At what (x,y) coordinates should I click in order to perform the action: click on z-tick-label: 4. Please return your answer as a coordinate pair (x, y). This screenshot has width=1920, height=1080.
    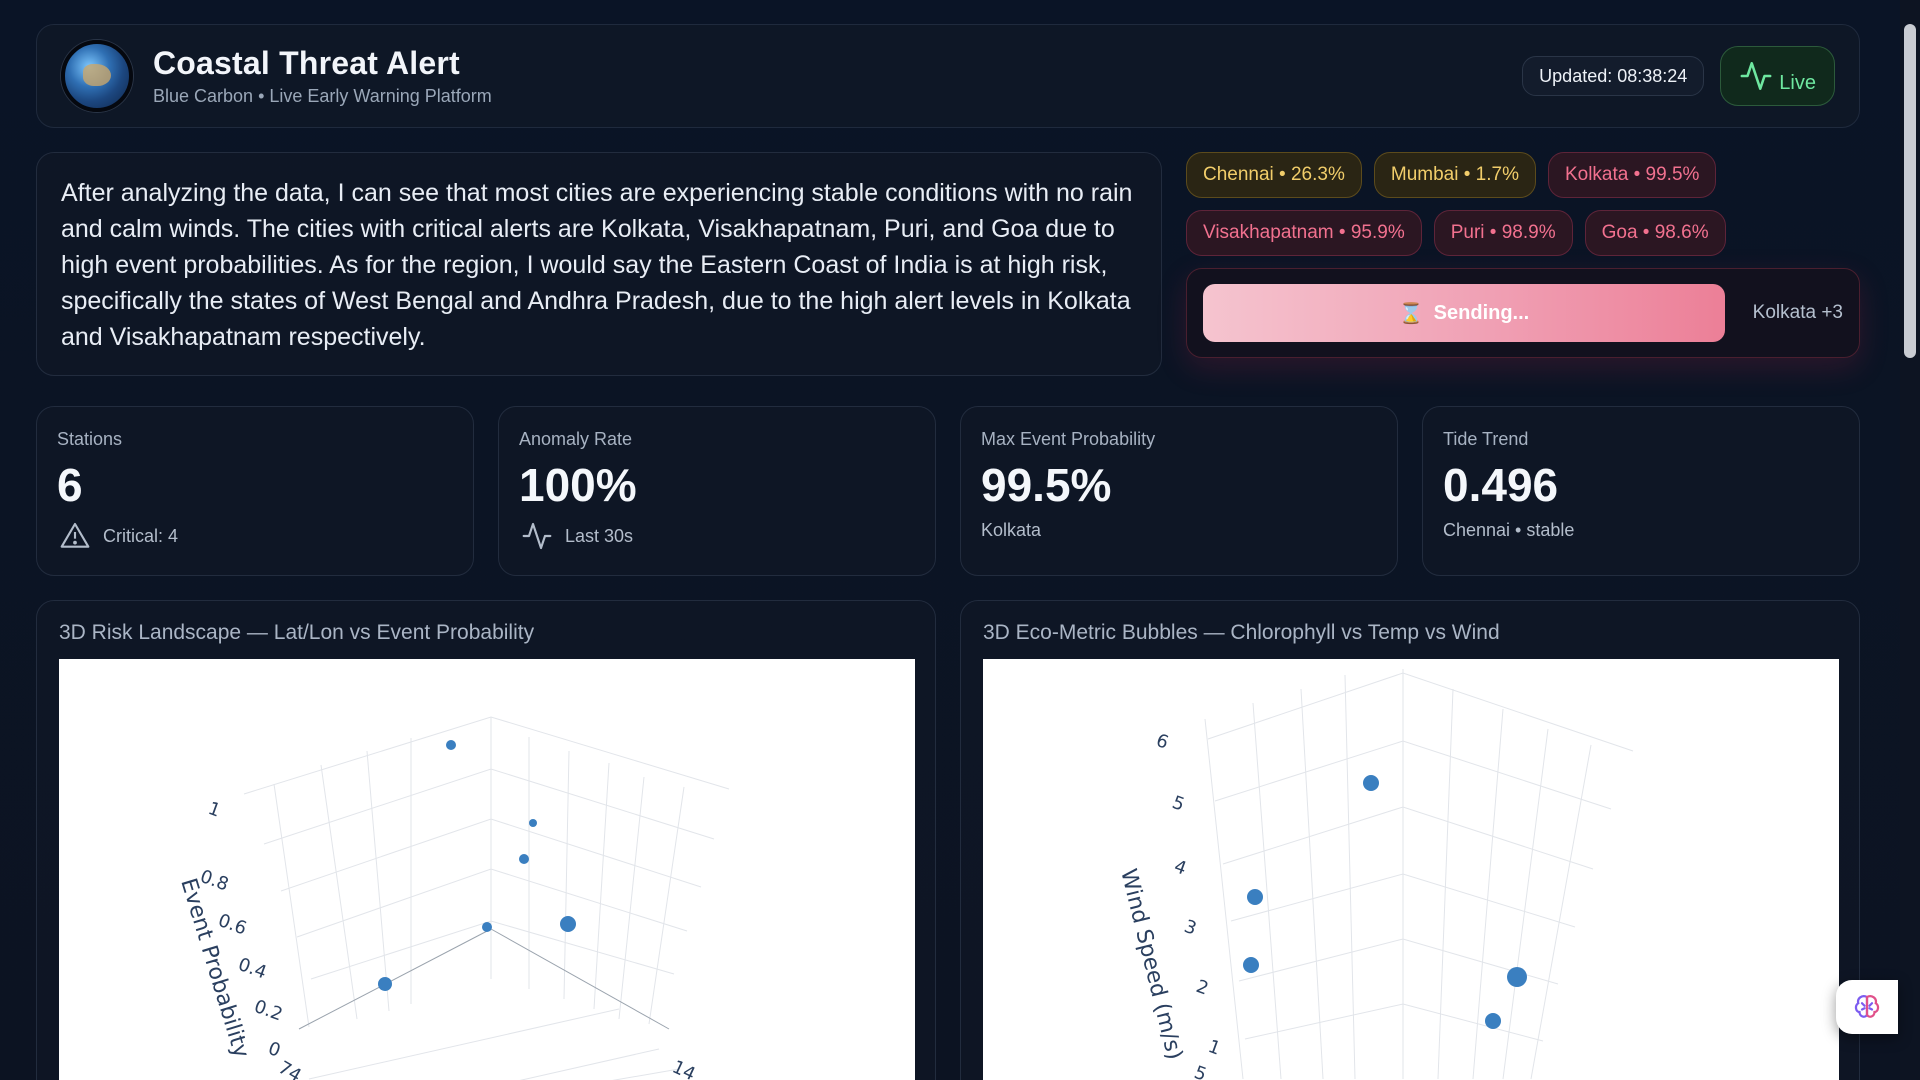
    Looking at the image, I should click on (1180, 868).